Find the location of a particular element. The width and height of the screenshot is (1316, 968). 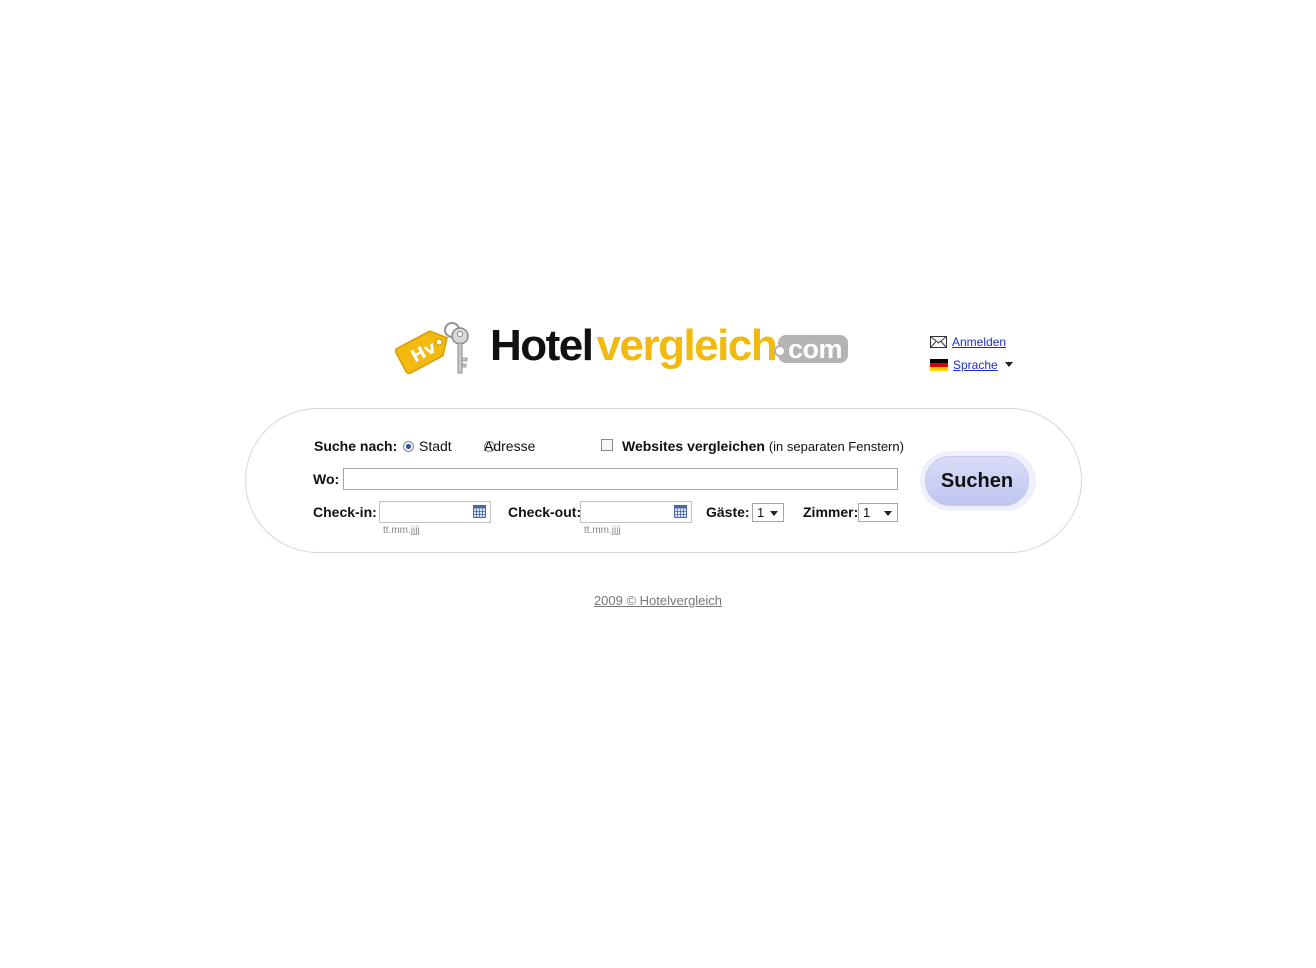

rooms-select: 1 is located at coordinates (878, 512).